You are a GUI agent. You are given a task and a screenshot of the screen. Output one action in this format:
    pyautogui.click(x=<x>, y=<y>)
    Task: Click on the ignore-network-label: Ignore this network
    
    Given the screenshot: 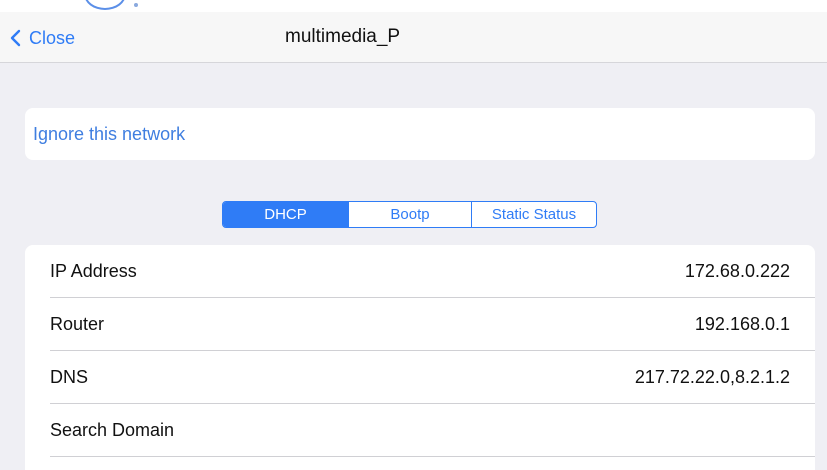 What is the action you would take?
    pyautogui.click(x=109, y=134)
    